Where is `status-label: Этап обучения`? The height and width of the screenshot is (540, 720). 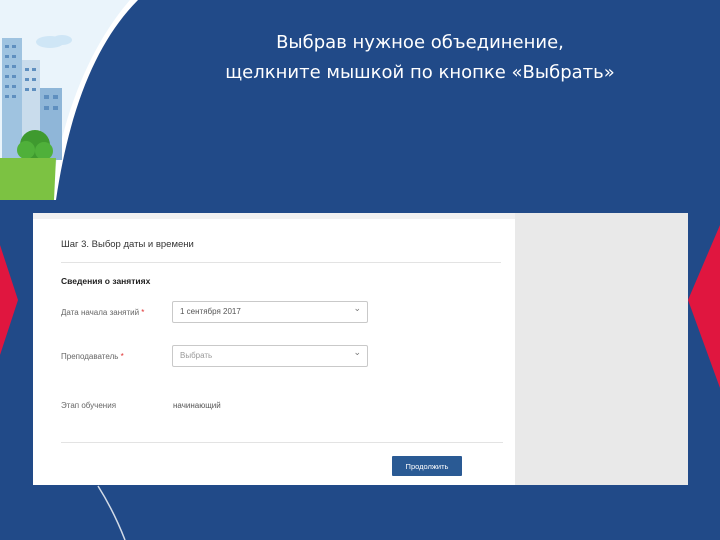 status-label: Этап обучения is located at coordinates (89, 405).